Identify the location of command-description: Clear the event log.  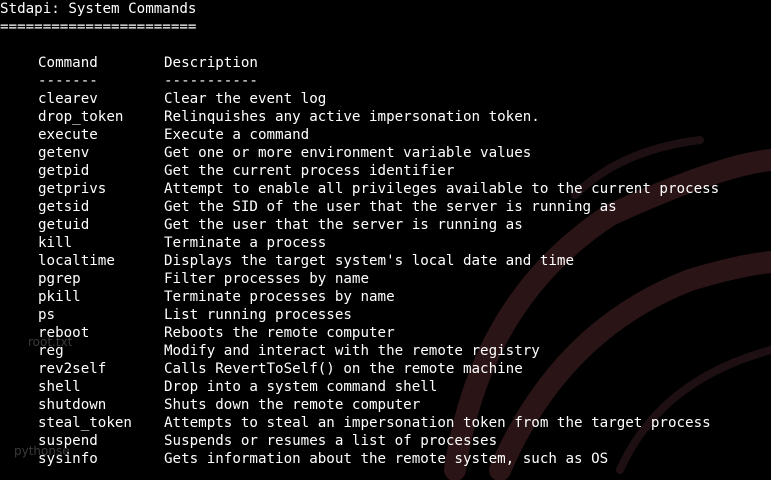
(245, 99).